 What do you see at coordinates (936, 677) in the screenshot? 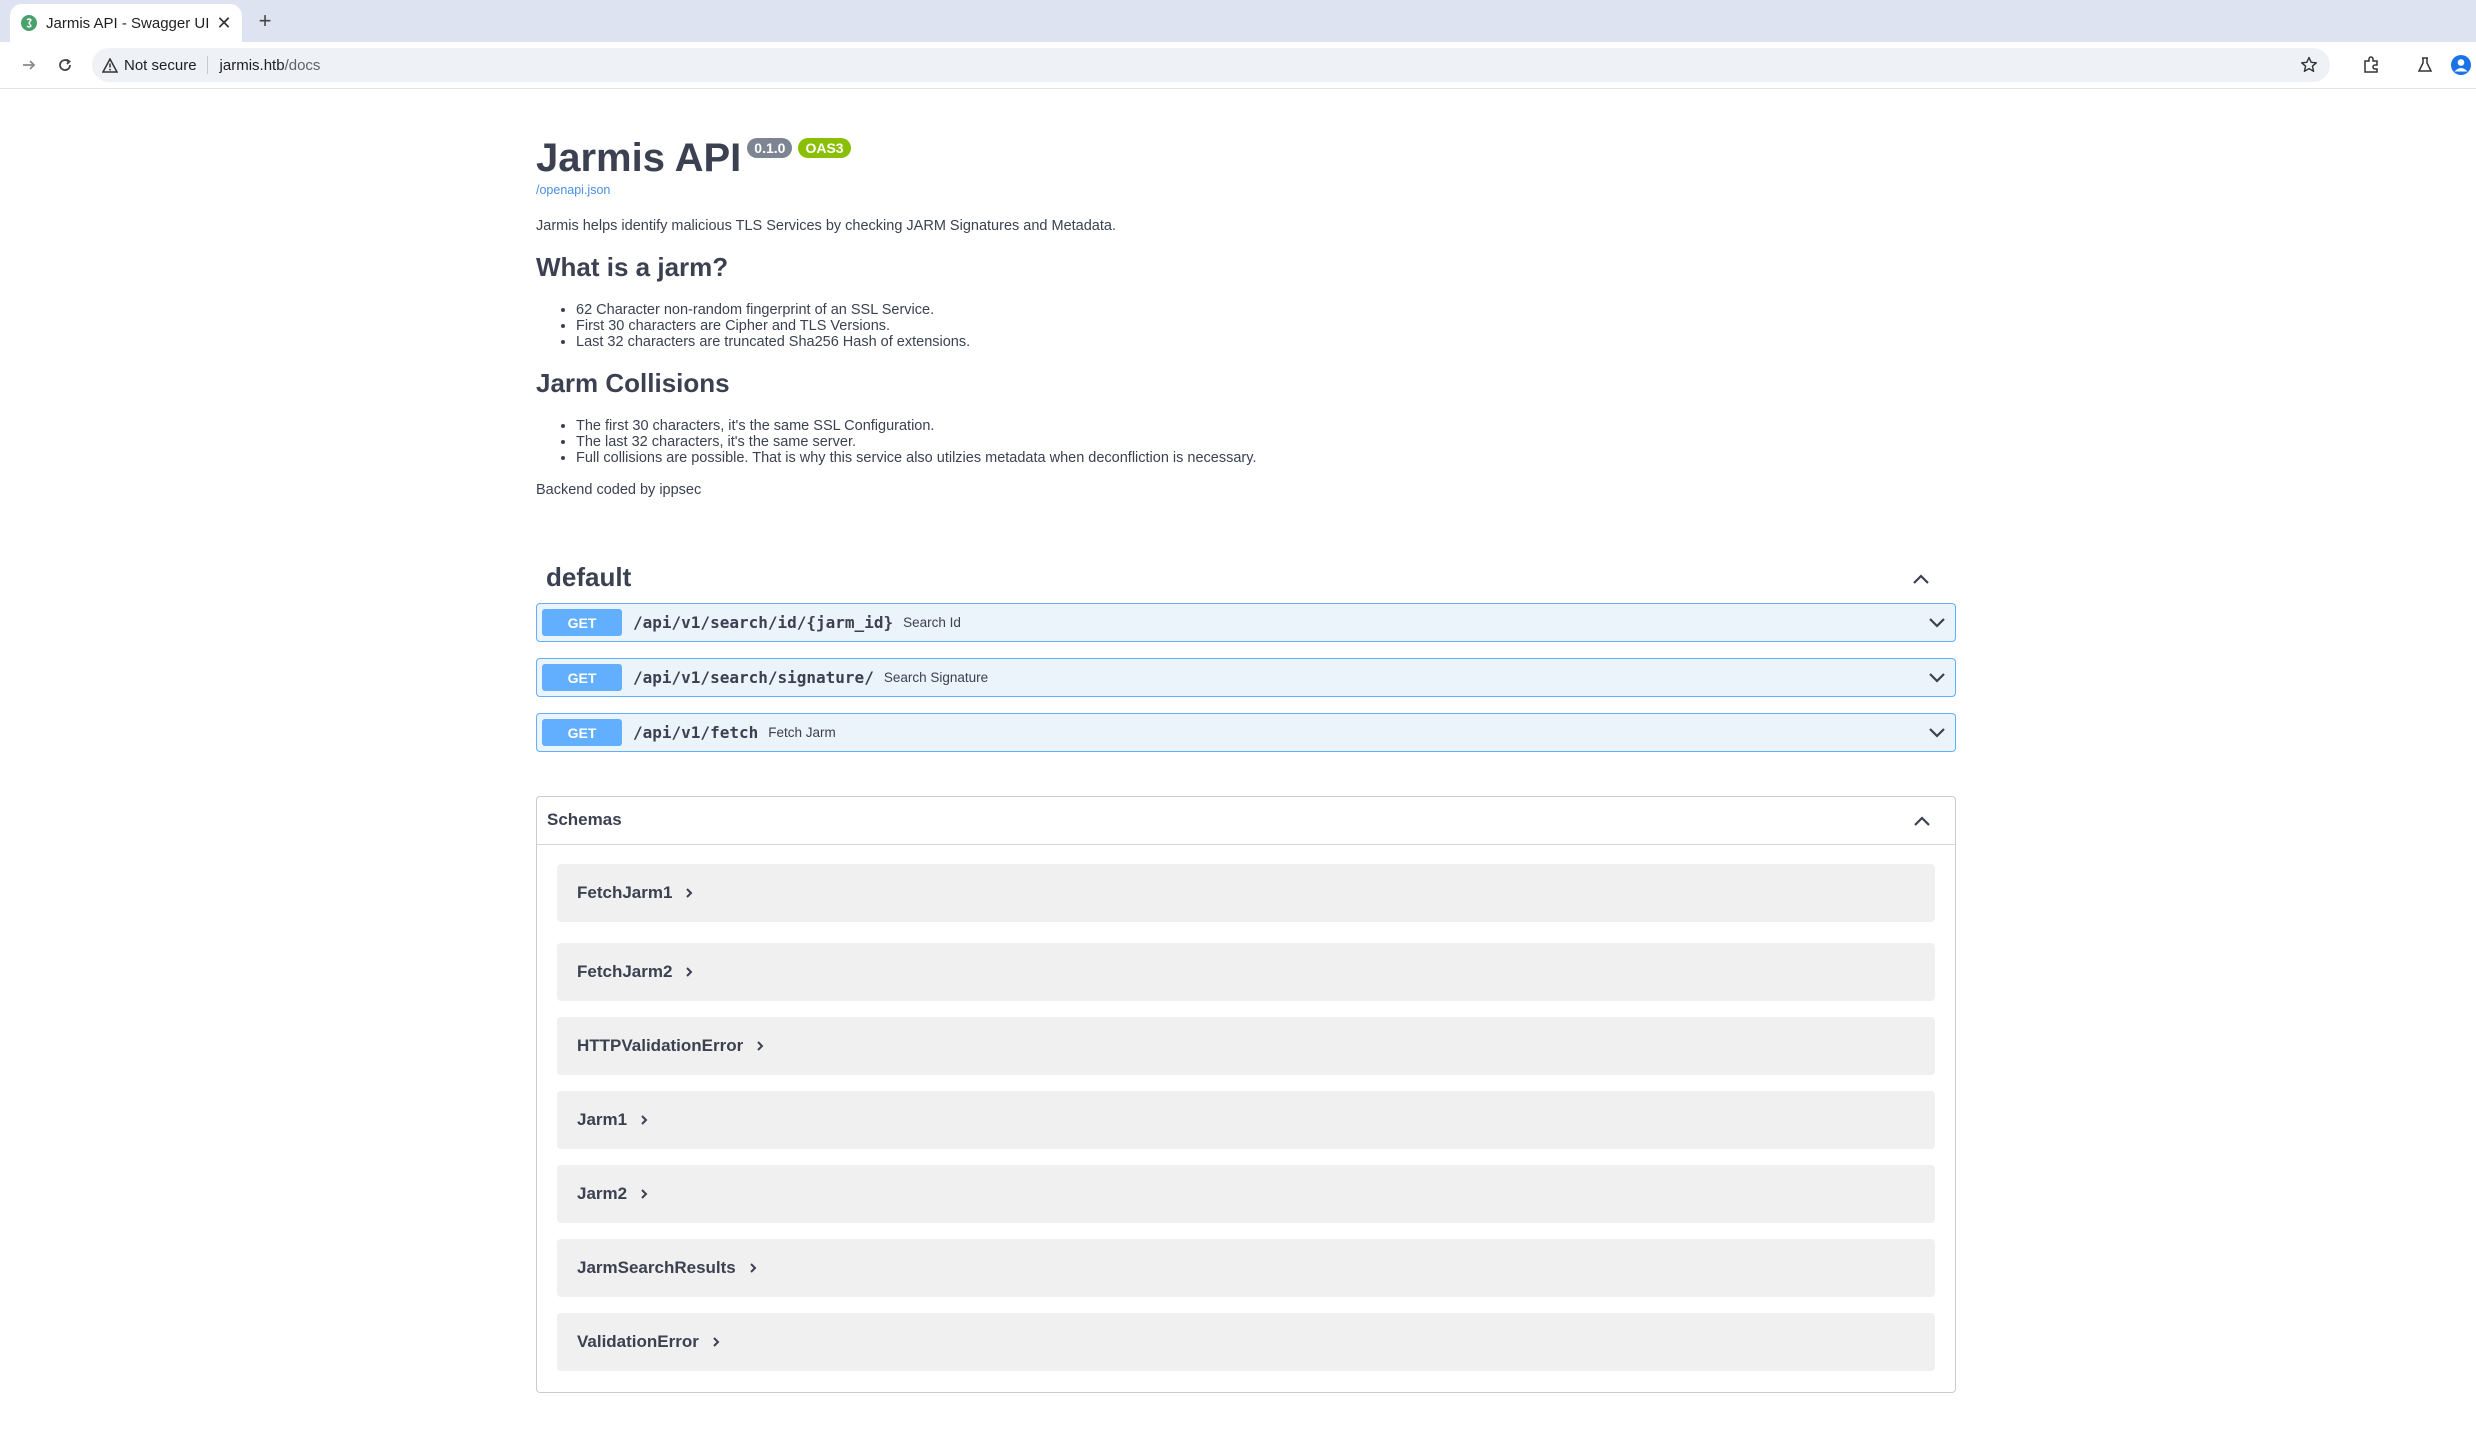
I see `operation-summary: Search Signature` at bounding box center [936, 677].